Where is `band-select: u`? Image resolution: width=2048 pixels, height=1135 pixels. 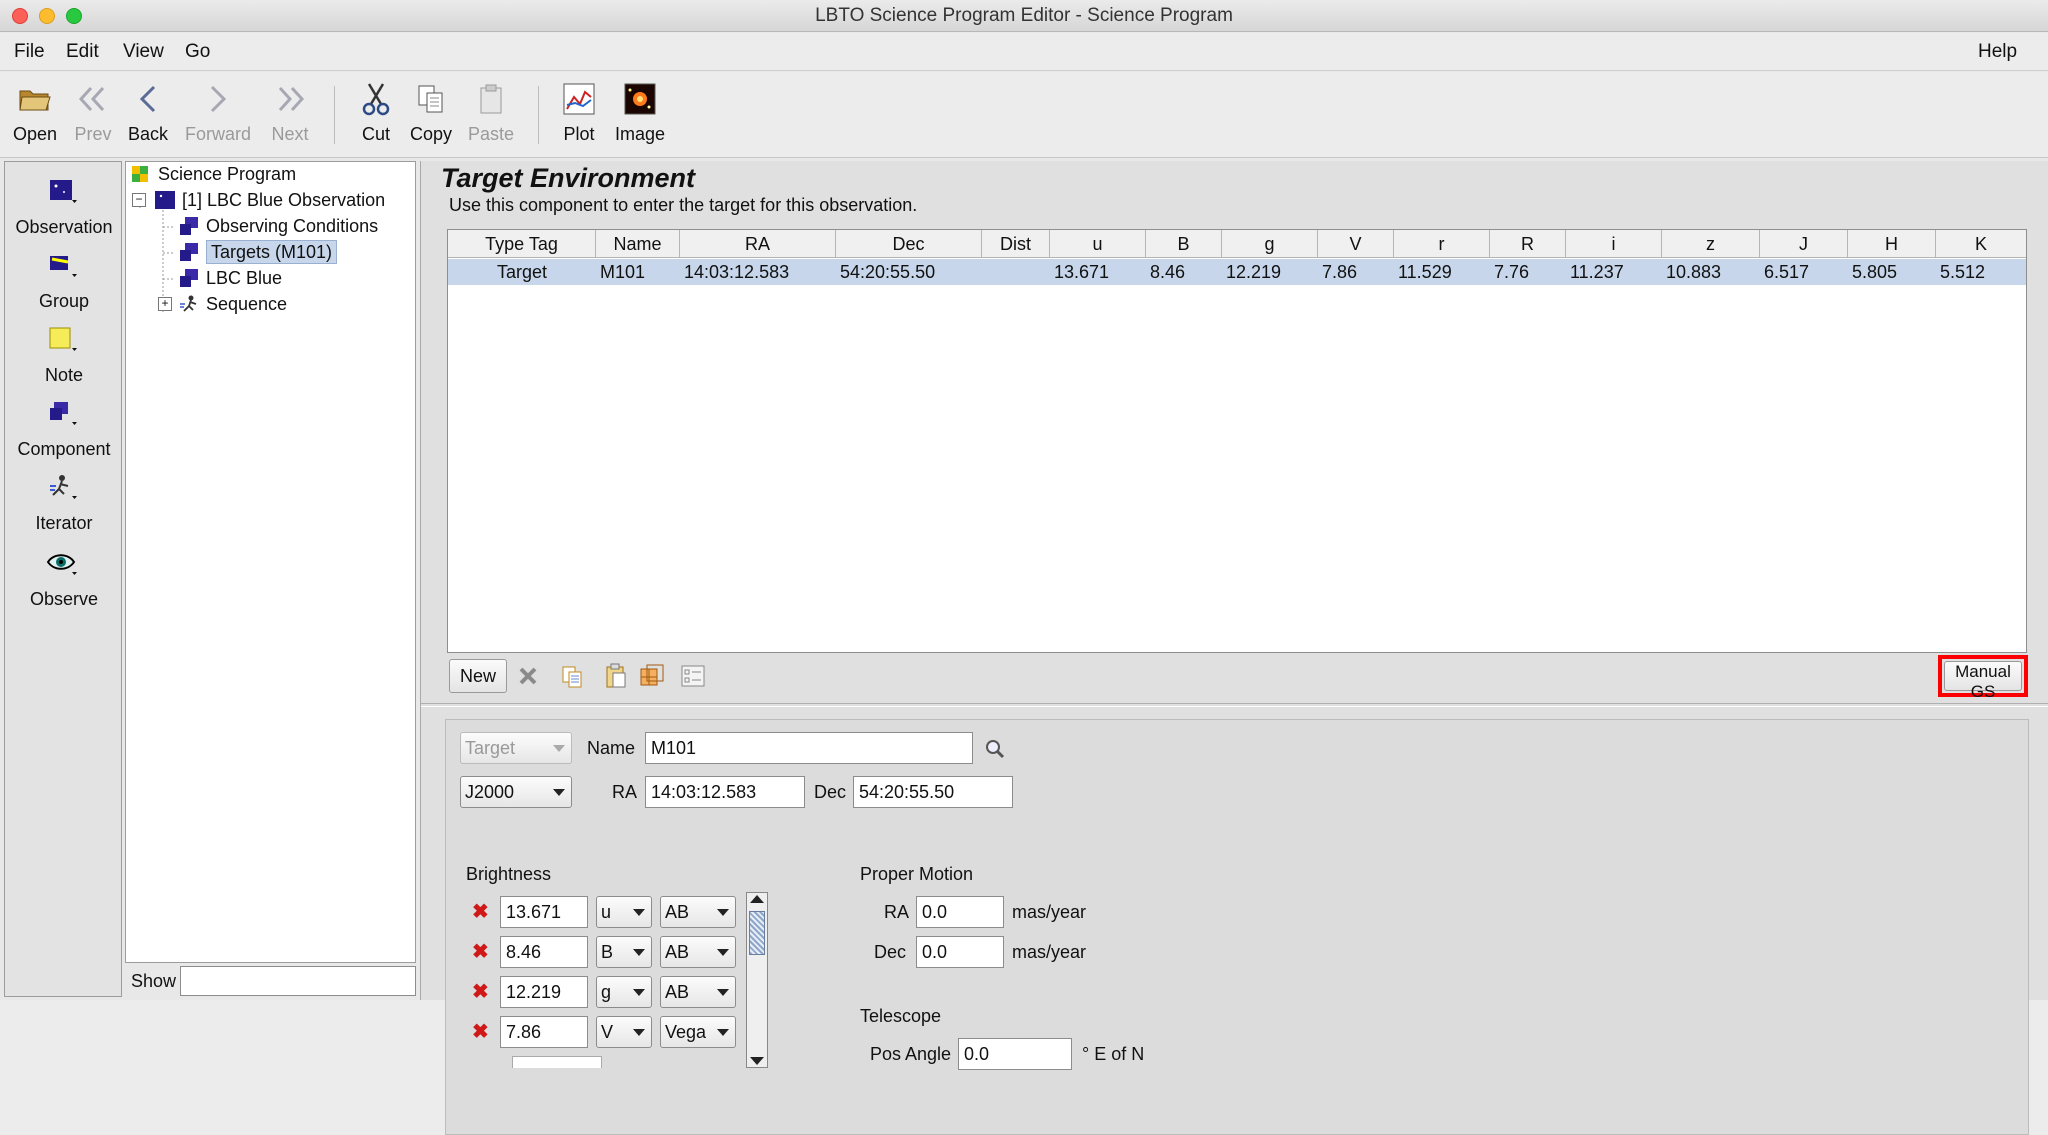 band-select: u is located at coordinates (624, 912).